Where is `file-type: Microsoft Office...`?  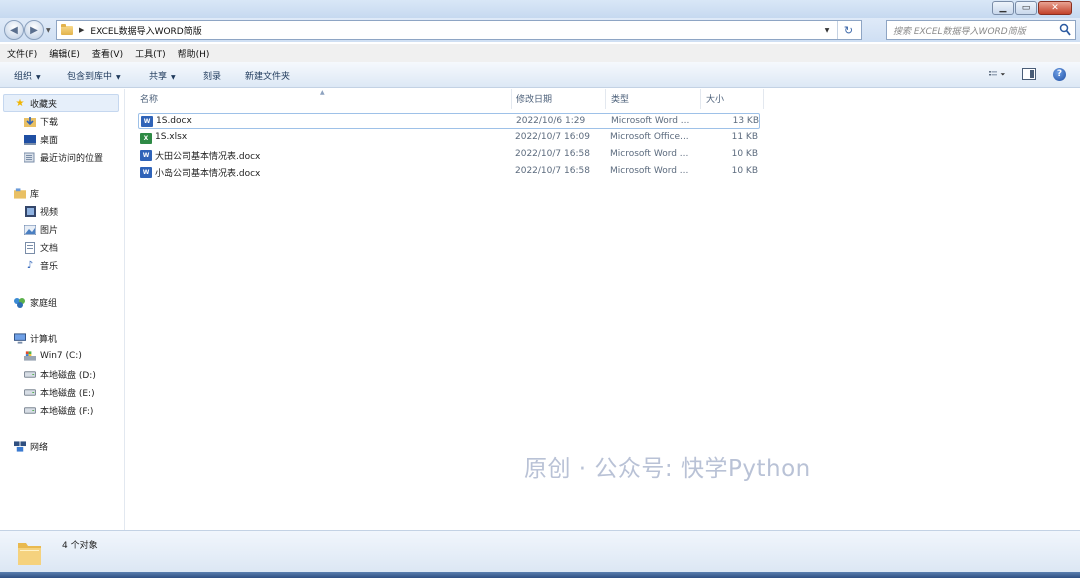 file-type: Microsoft Office... is located at coordinates (649, 137).